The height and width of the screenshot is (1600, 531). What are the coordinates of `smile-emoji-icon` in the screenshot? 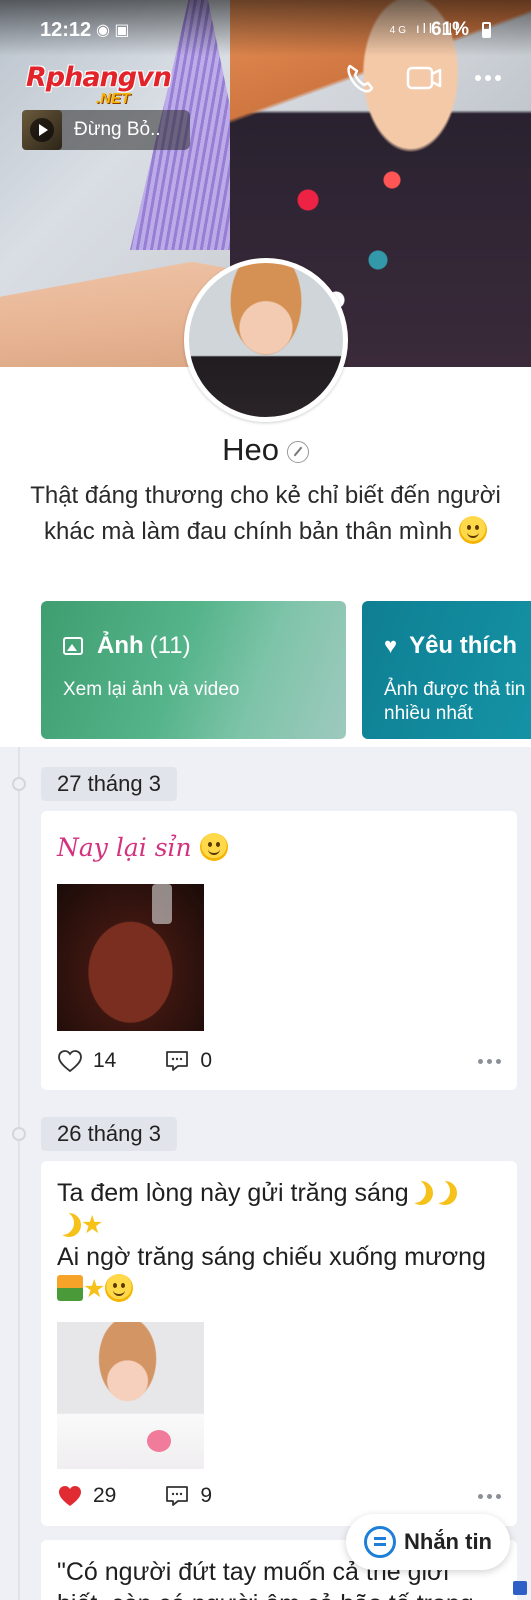 It's located at (472, 530).